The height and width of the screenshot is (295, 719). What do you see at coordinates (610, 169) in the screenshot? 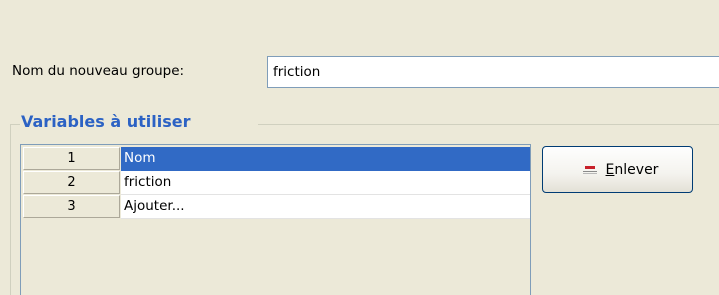
I see `remove-button-mnemonic: E` at bounding box center [610, 169].